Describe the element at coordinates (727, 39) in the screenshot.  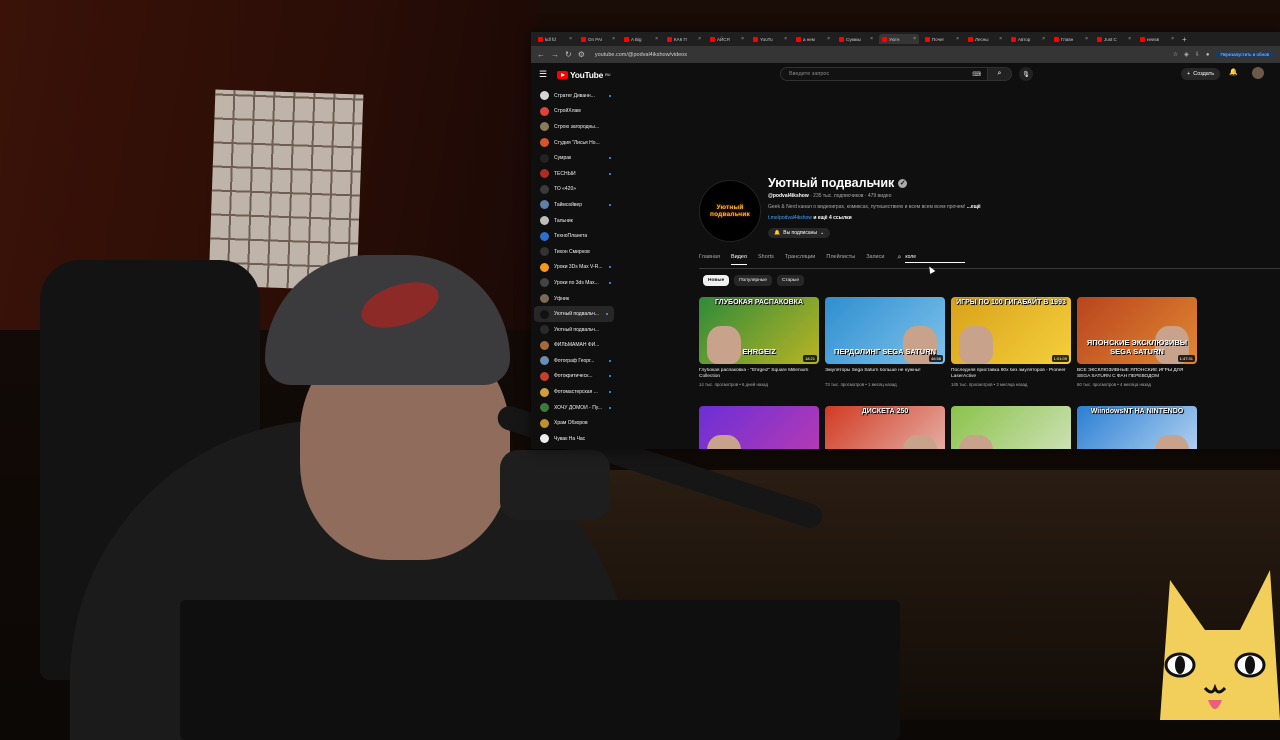
I see `browser-tab: АЙСЯ ×` at that location.